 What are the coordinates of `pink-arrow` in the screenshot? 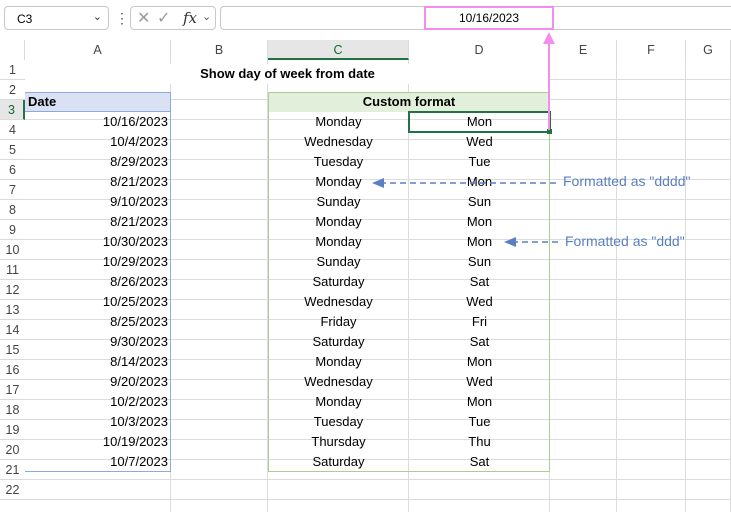 It's located at (549, 81).